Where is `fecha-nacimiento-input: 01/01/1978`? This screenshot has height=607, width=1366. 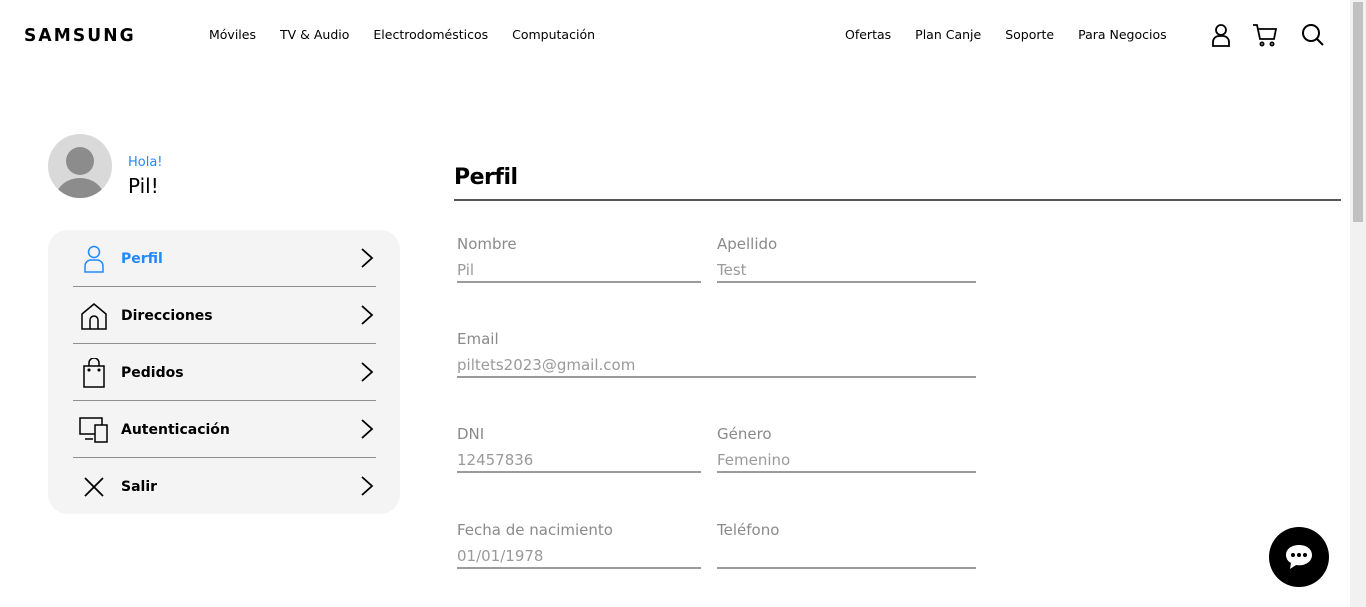 fecha-nacimiento-input: 01/01/1978 is located at coordinates (579, 558).